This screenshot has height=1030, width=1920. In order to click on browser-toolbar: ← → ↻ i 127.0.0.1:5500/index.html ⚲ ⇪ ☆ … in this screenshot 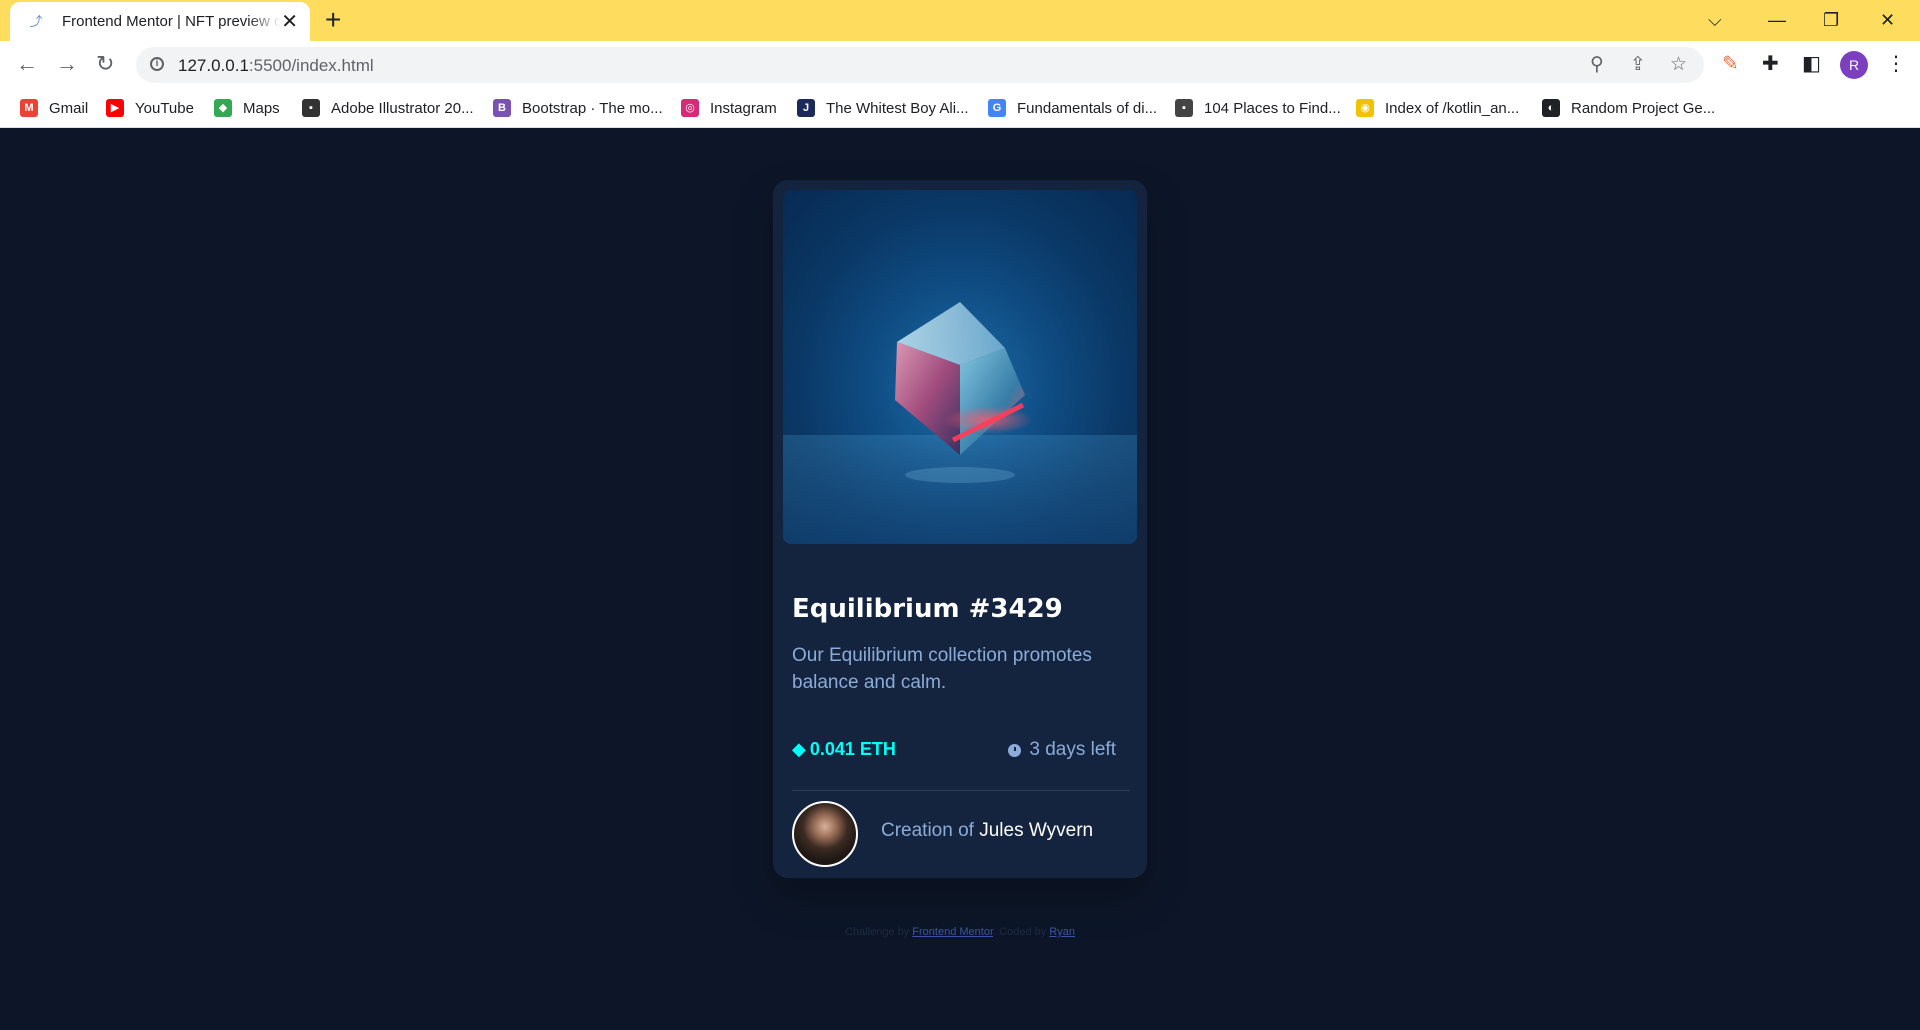, I will do `click(960, 65)`.